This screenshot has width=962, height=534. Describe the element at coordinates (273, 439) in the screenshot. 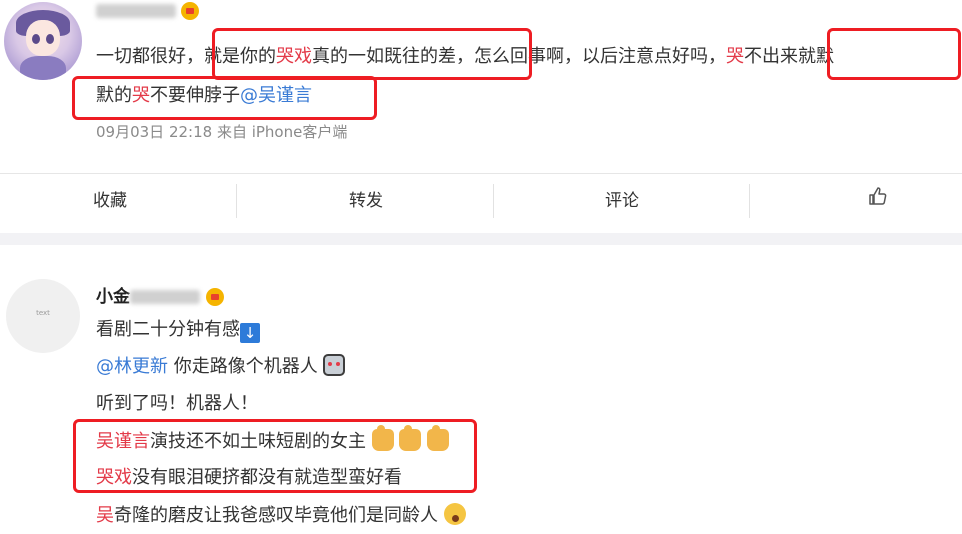

I see `post-text-line-4: 吴谨言演技还不如土味短剧的女主` at that location.